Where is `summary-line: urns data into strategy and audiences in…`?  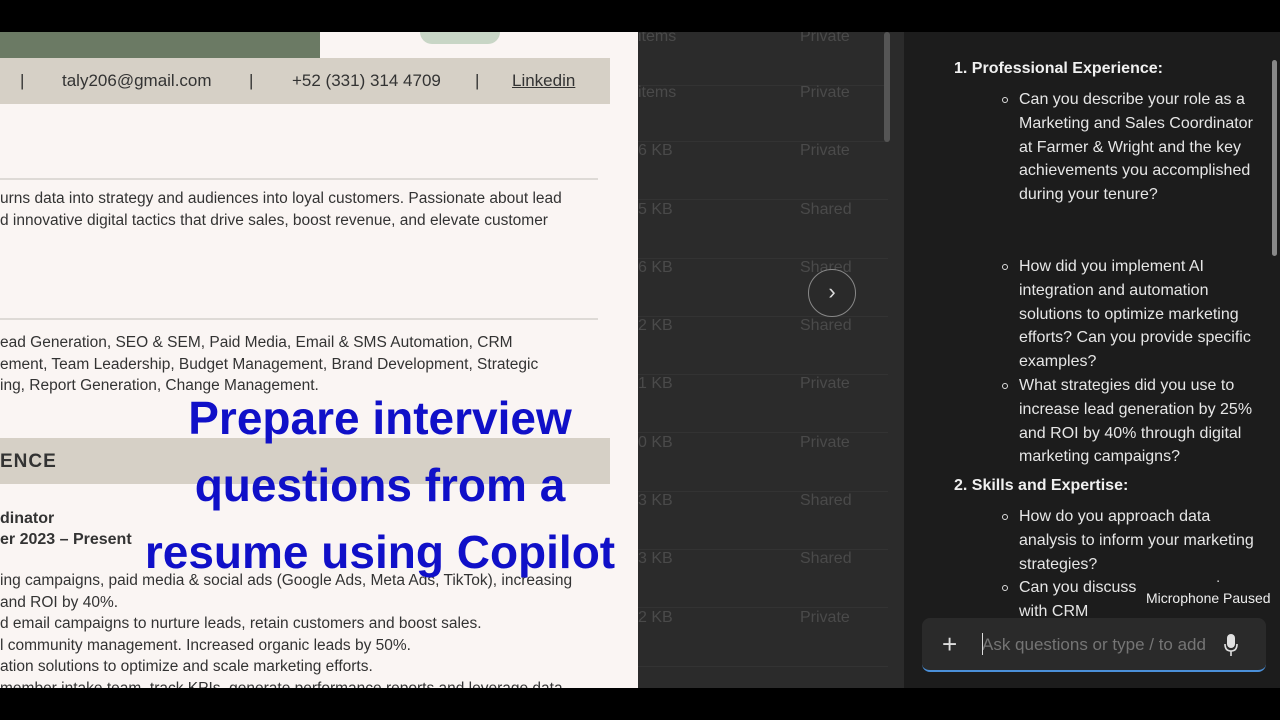
summary-line: urns data into strategy and audiences in… is located at coordinates (281, 198).